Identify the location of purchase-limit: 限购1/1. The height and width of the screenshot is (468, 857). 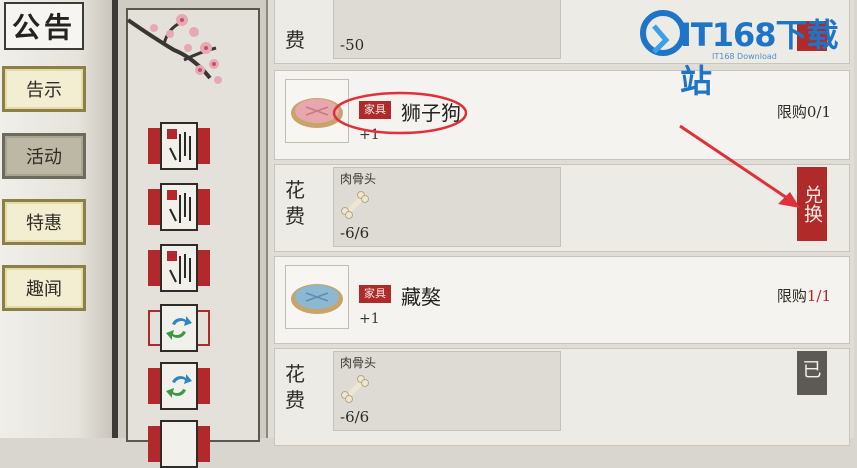
(804, 295).